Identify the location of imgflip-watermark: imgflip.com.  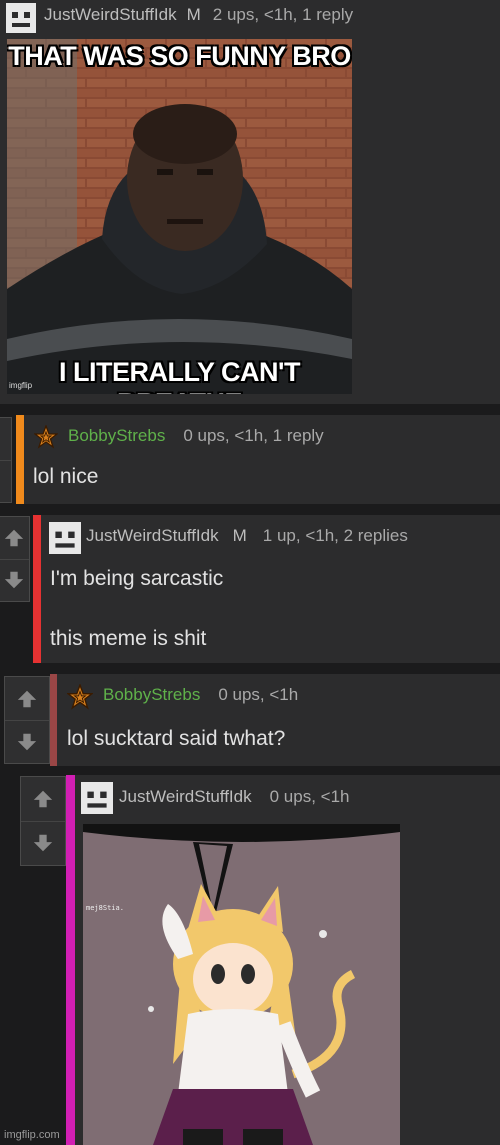
(32, 1135).